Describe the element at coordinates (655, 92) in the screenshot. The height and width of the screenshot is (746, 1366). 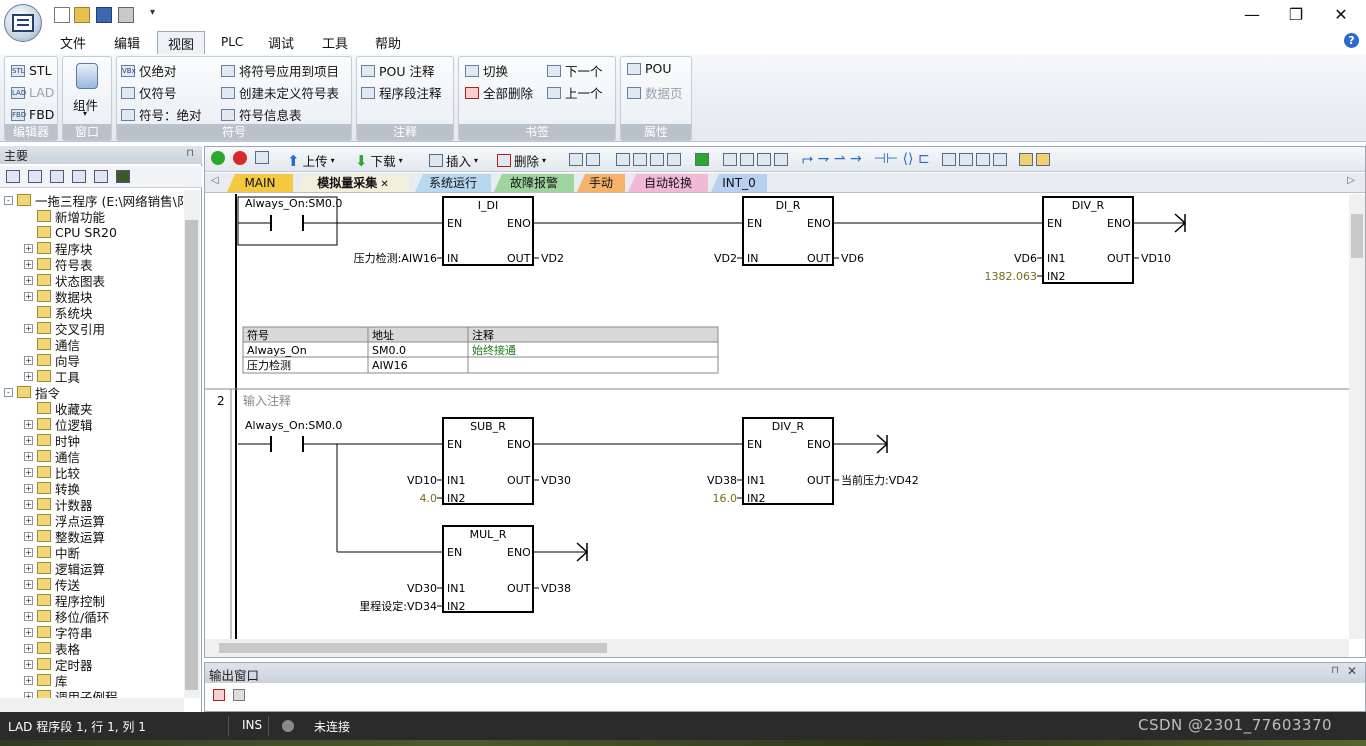
I see `data-page-button: 数据页` at that location.